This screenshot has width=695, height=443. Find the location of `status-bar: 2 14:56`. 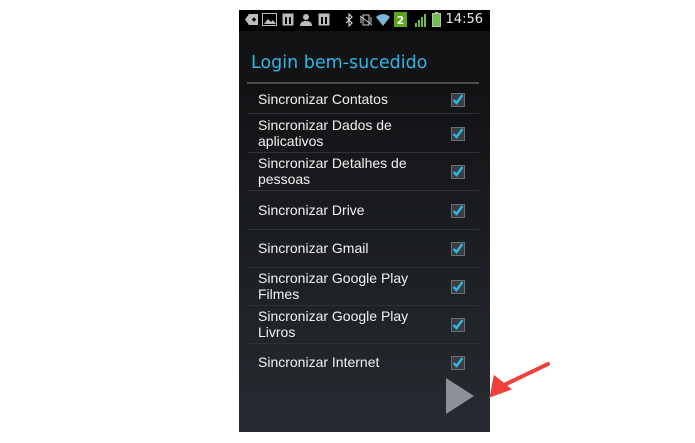

status-bar: 2 14:56 is located at coordinates (364, 20).